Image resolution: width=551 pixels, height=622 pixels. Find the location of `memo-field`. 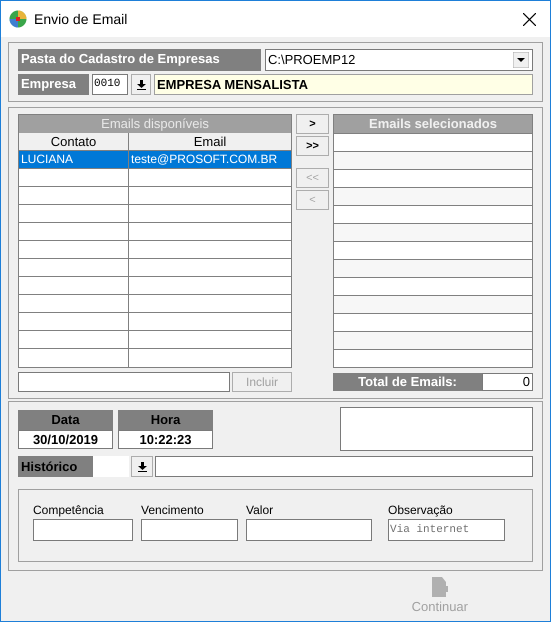

memo-field is located at coordinates (436, 429).